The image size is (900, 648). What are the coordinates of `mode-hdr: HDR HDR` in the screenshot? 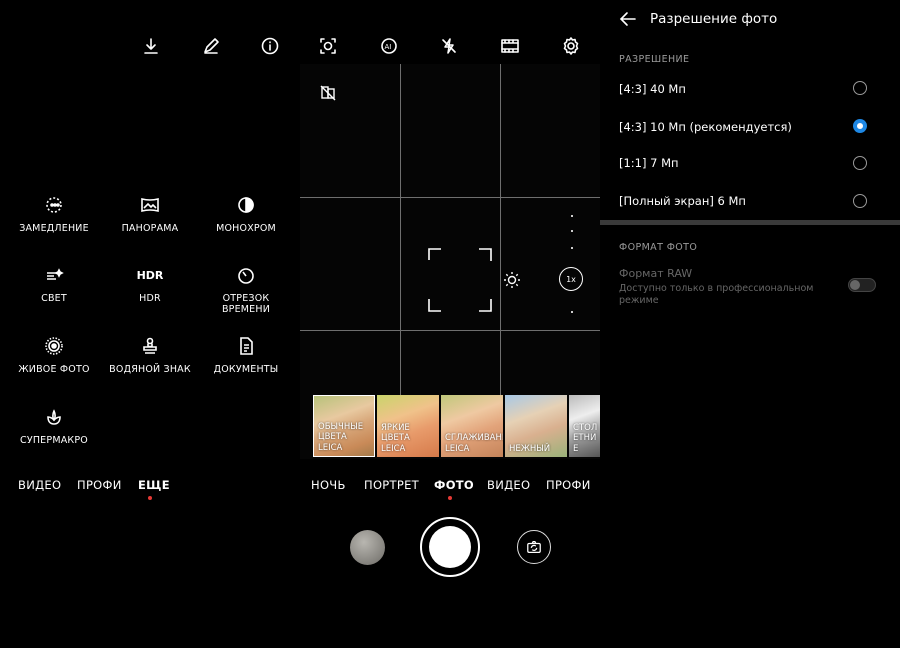 It's located at (150, 284).